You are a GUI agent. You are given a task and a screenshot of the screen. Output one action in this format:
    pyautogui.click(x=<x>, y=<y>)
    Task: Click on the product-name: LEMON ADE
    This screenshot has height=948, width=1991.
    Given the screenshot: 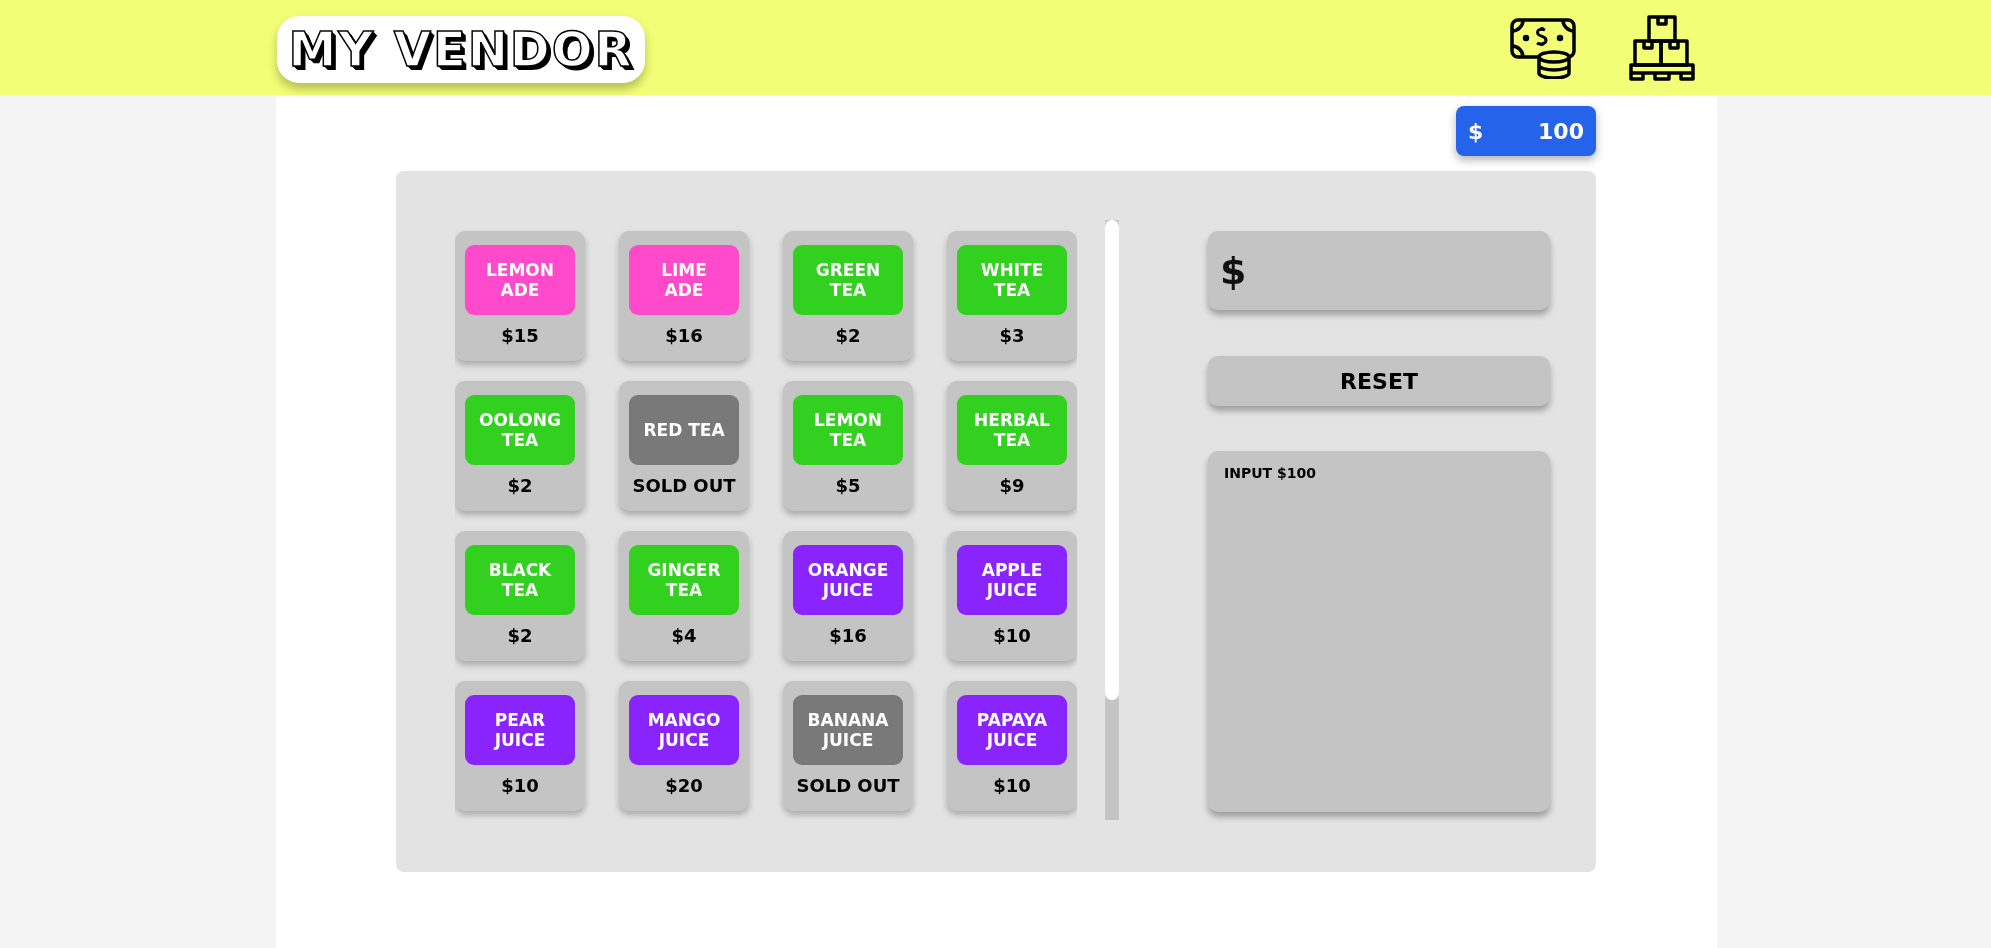 What is the action you would take?
    pyautogui.click(x=520, y=280)
    